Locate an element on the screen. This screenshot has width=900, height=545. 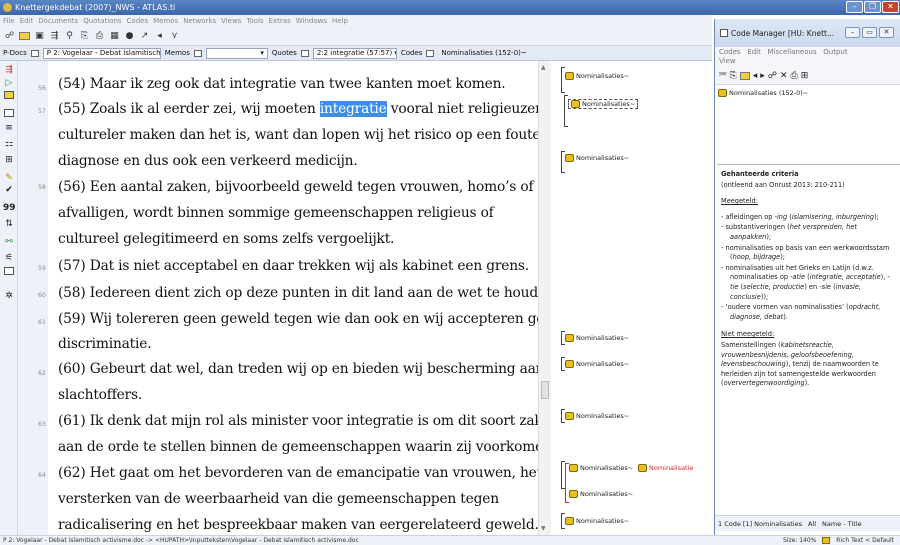
filter-label: All is located at coordinates (812, 524).